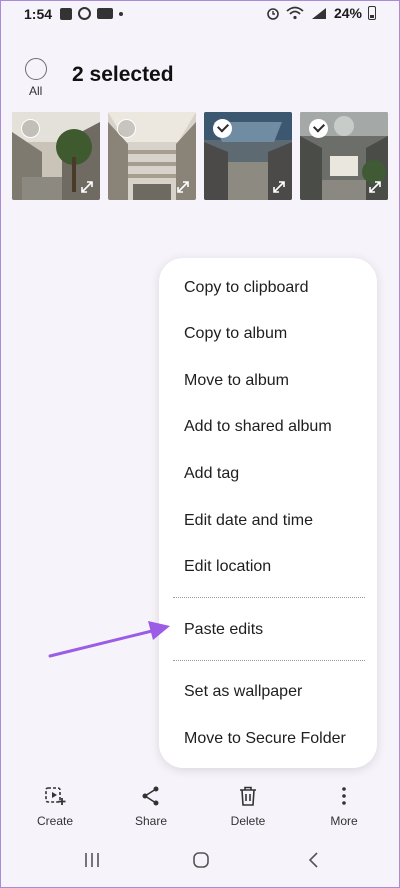 This screenshot has width=400, height=888. What do you see at coordinates (66, 13) in the screenshot?
I see `gallery-notification-icon` at bounding box center [66, 13].